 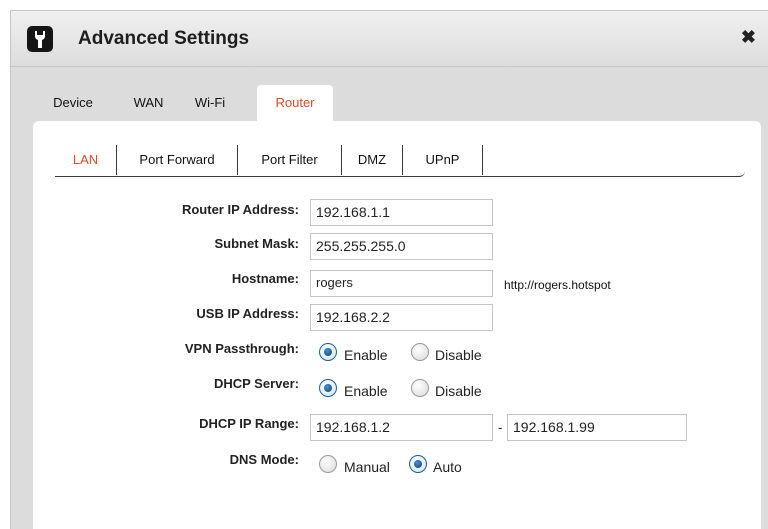 I want to click on dns-mode-label: DNS Mode:, so click(x=264, y=459).